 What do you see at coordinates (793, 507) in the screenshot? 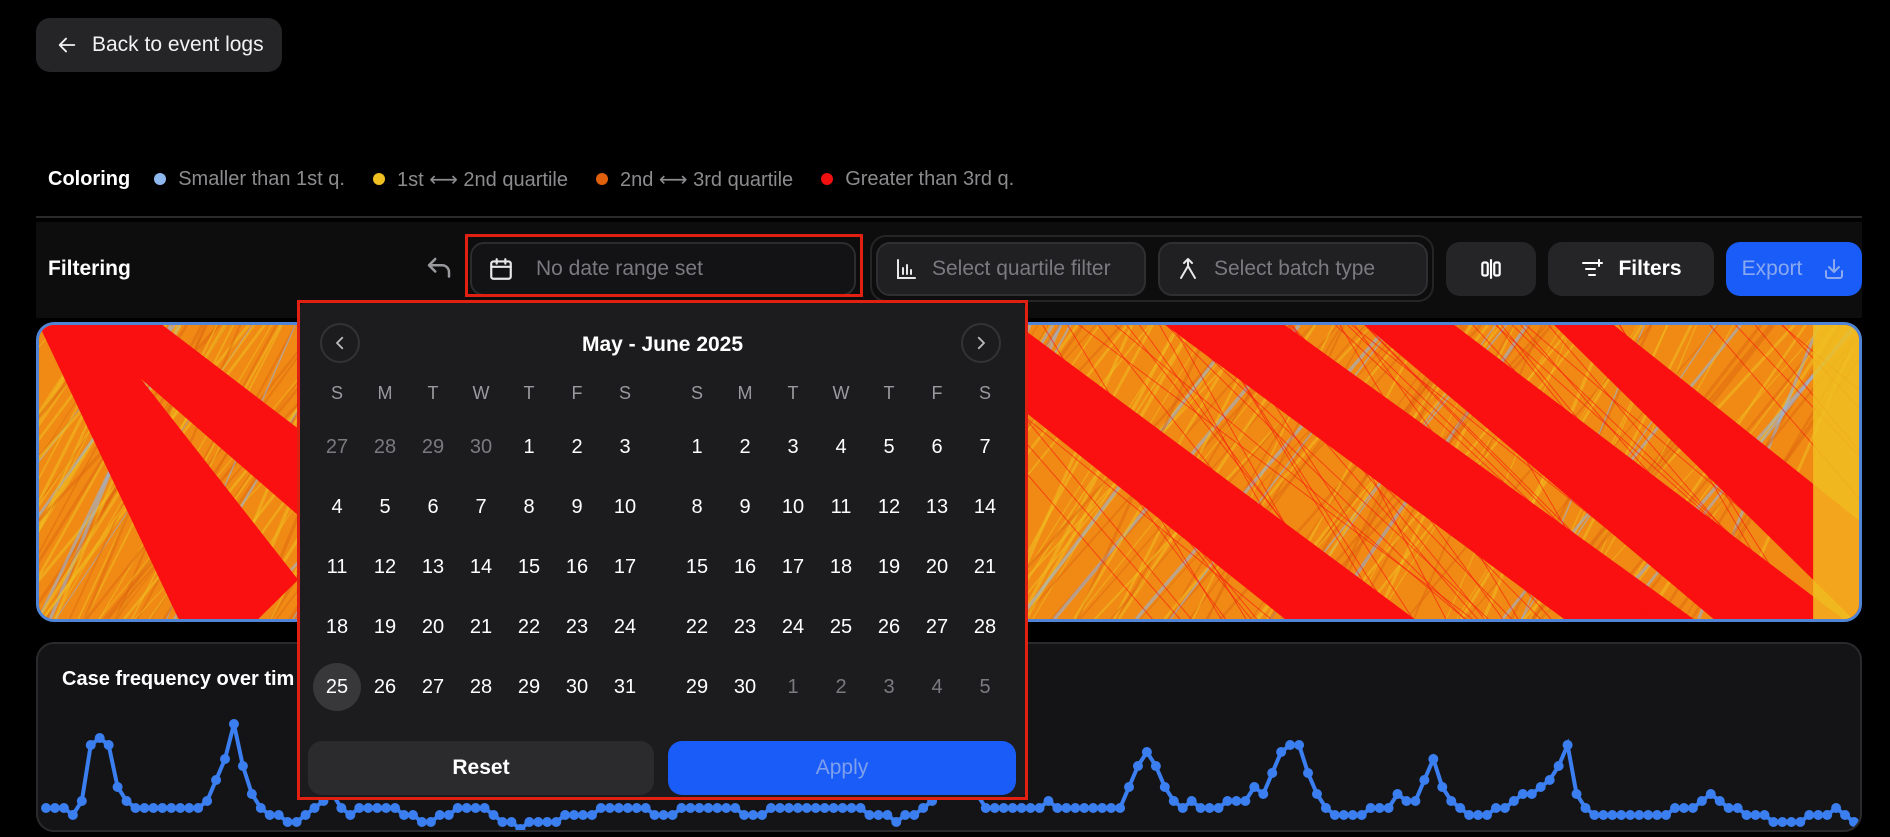
I see `calendar-day: 10` at bounding box center [793, 507].